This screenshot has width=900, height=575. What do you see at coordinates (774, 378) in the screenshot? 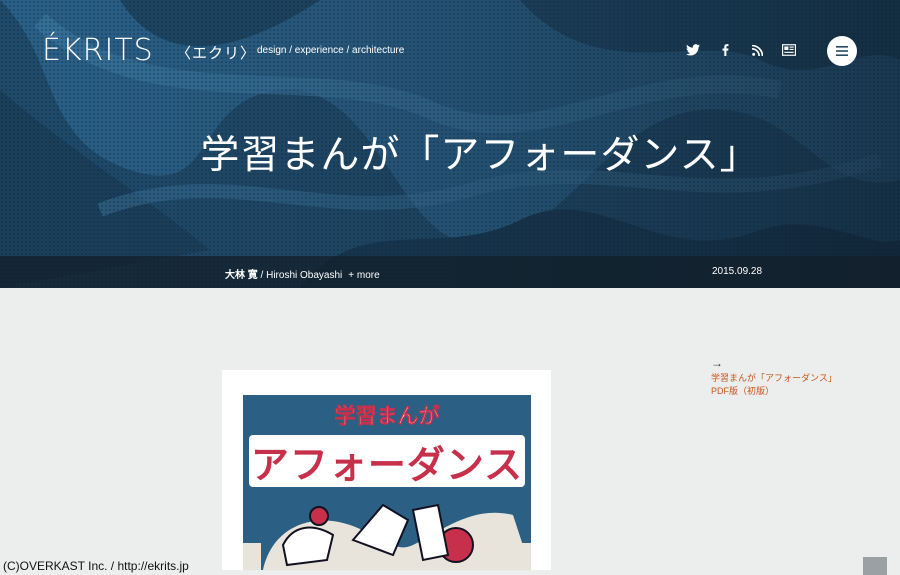
I see `pdf-link-title: 学習まんが「アフォーダンス」` at bounding box center [774, 378].